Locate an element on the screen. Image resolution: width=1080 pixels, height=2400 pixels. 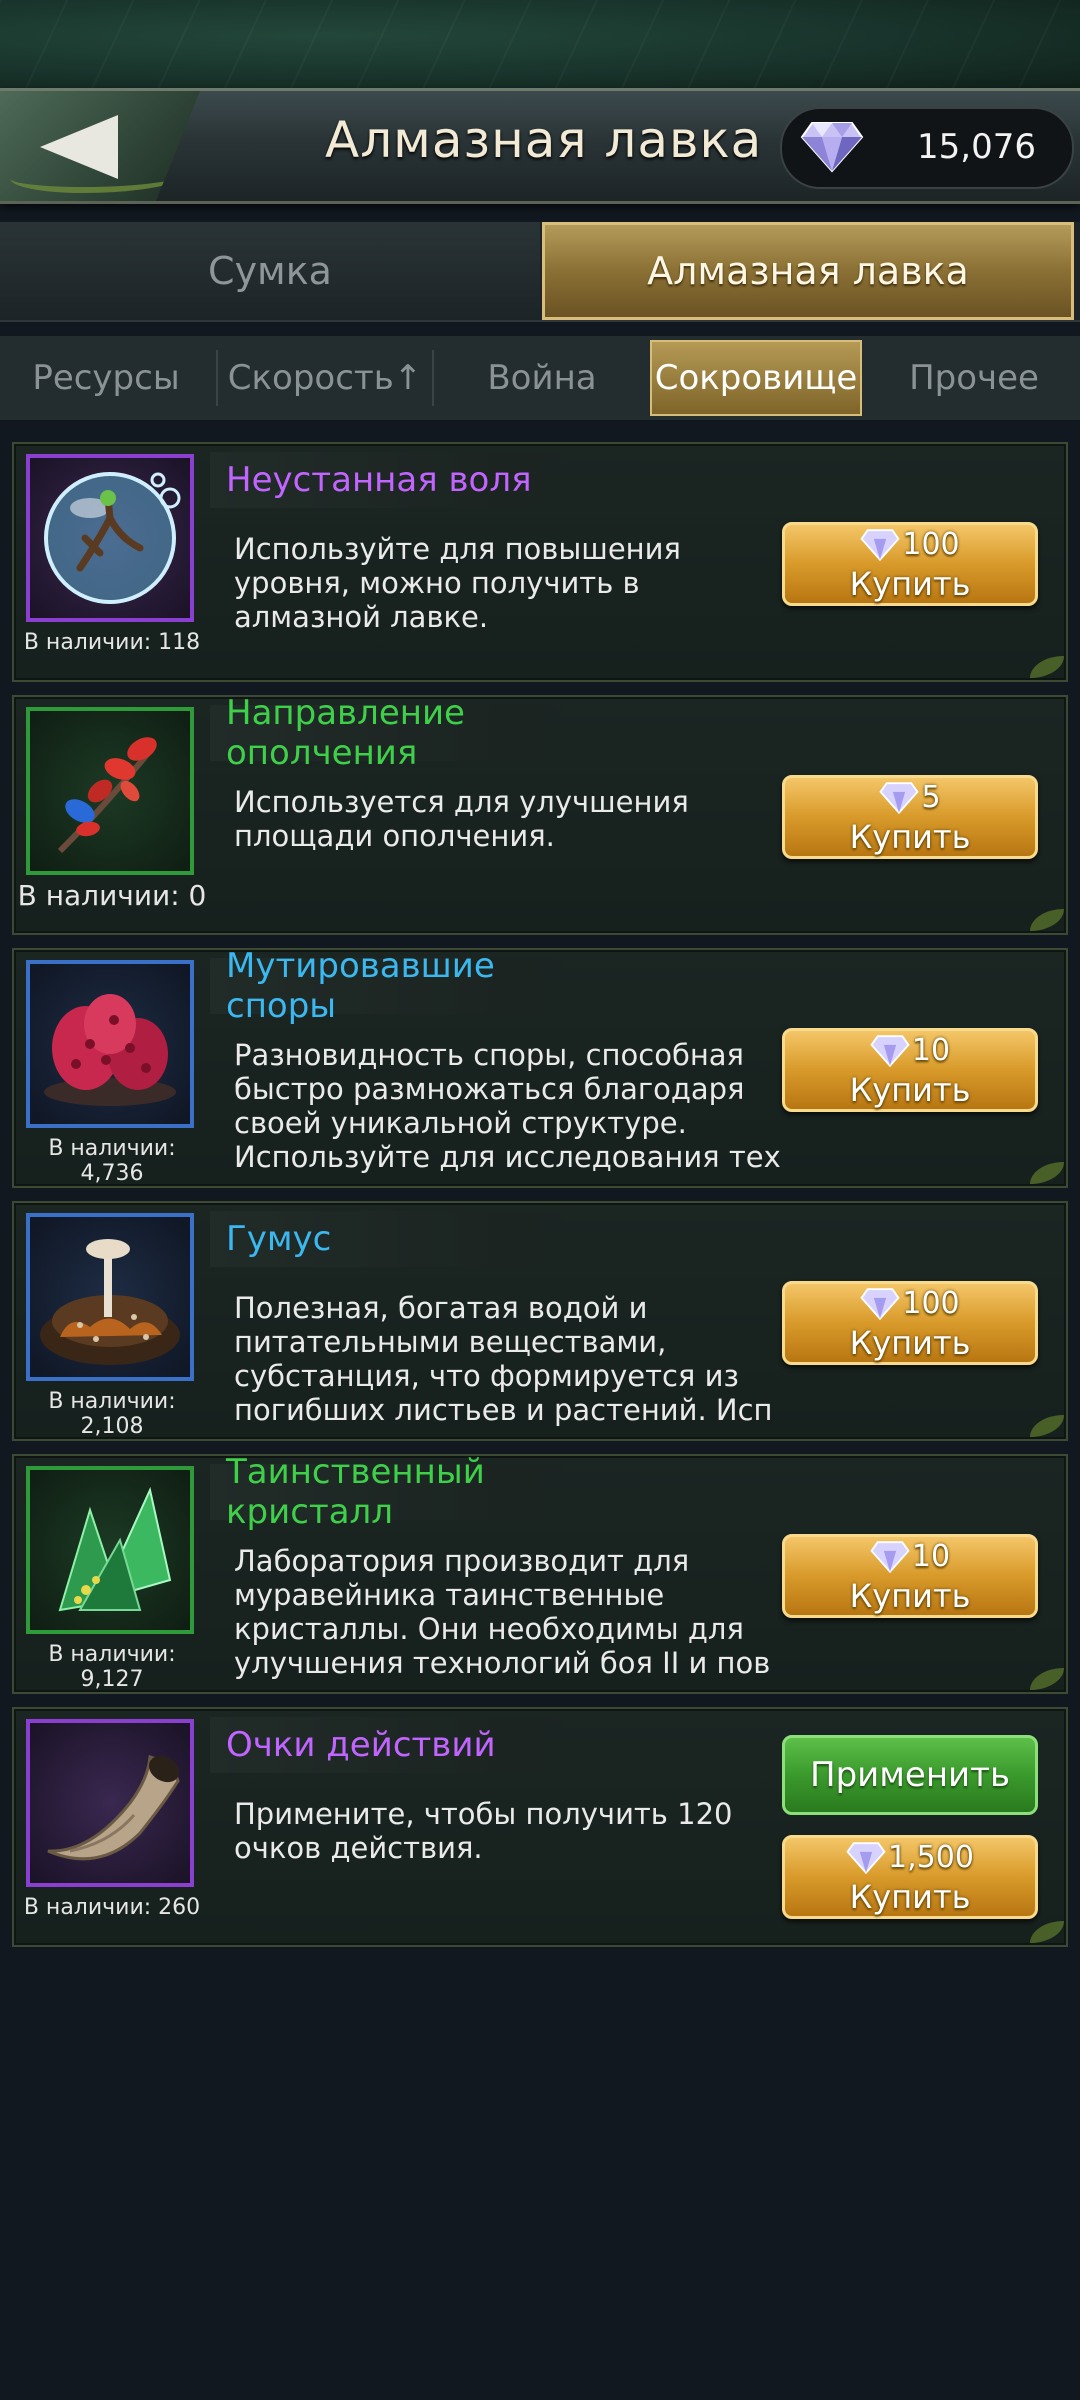
tab-treasure: Сокровище is located at coordinates (756, 378).